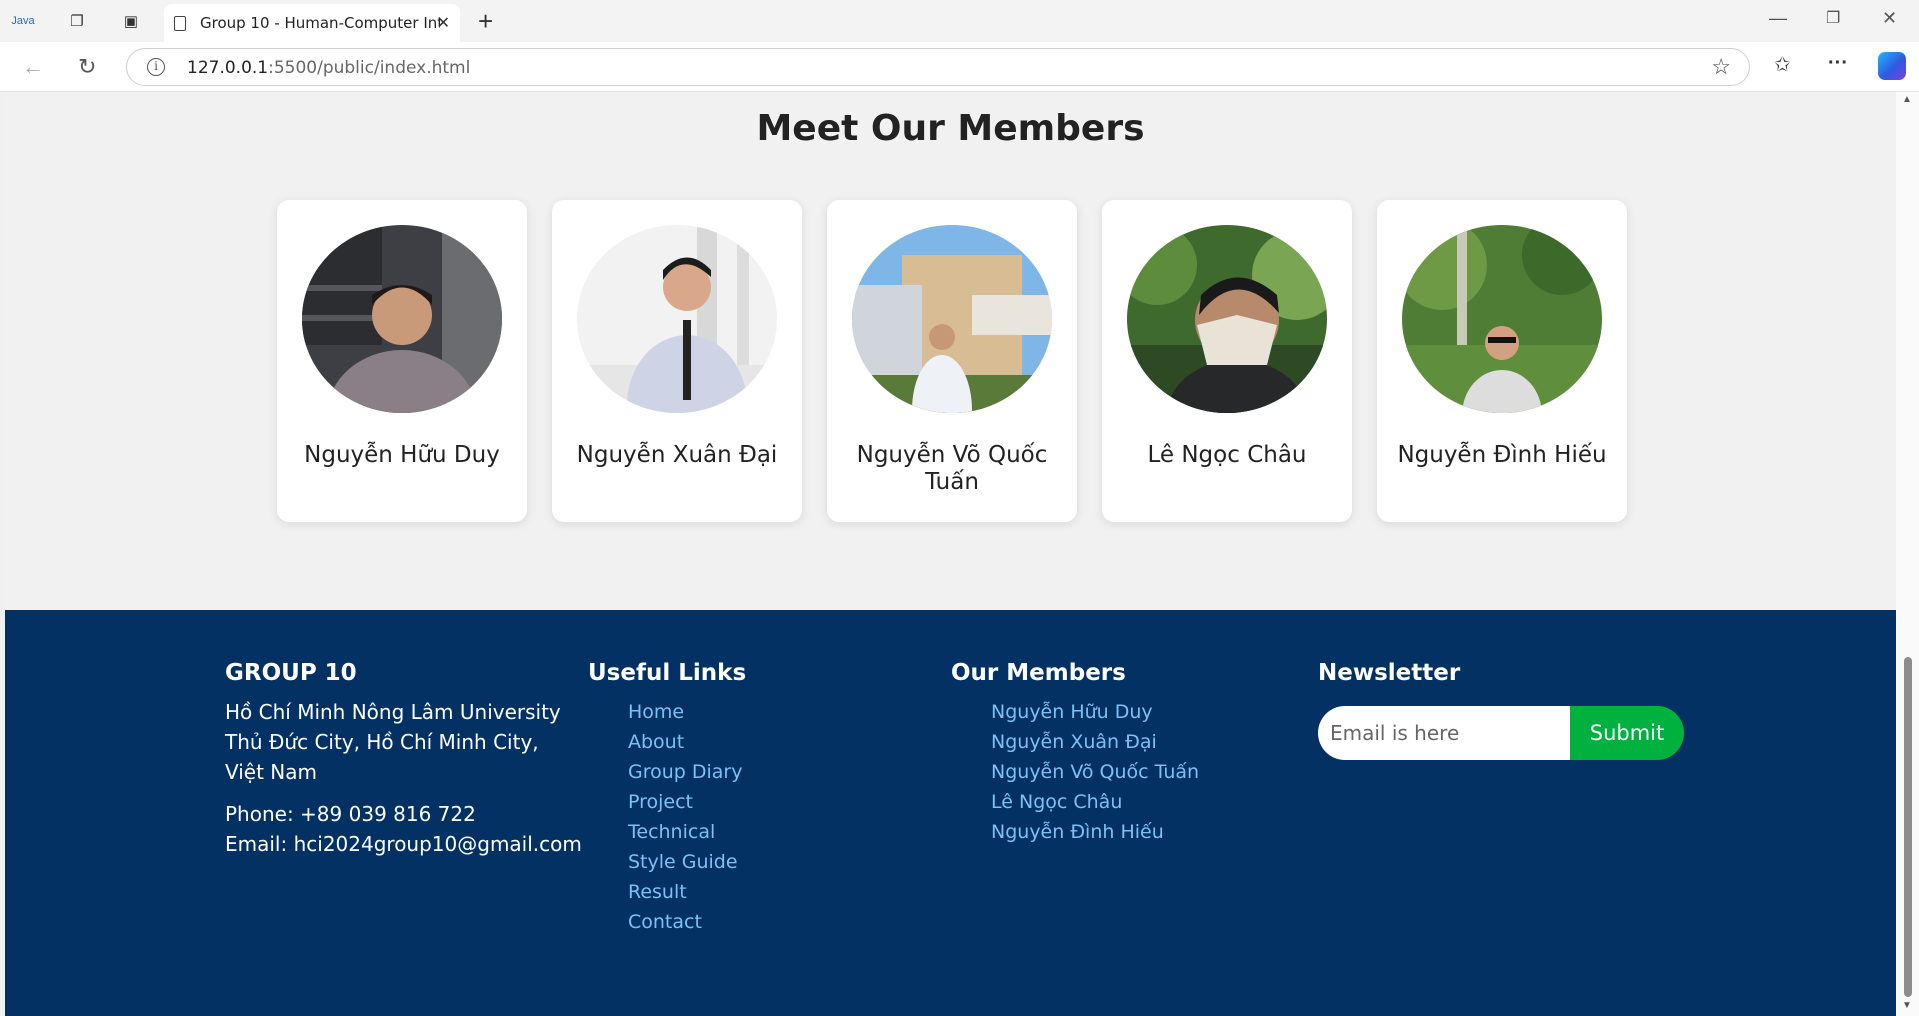 This screenshot has width=1919, height=1016. What do you see at coordinates (1838, 63) in the screenshot?
I see `more-options-icon: ···` at bounding box center [1838, 63].